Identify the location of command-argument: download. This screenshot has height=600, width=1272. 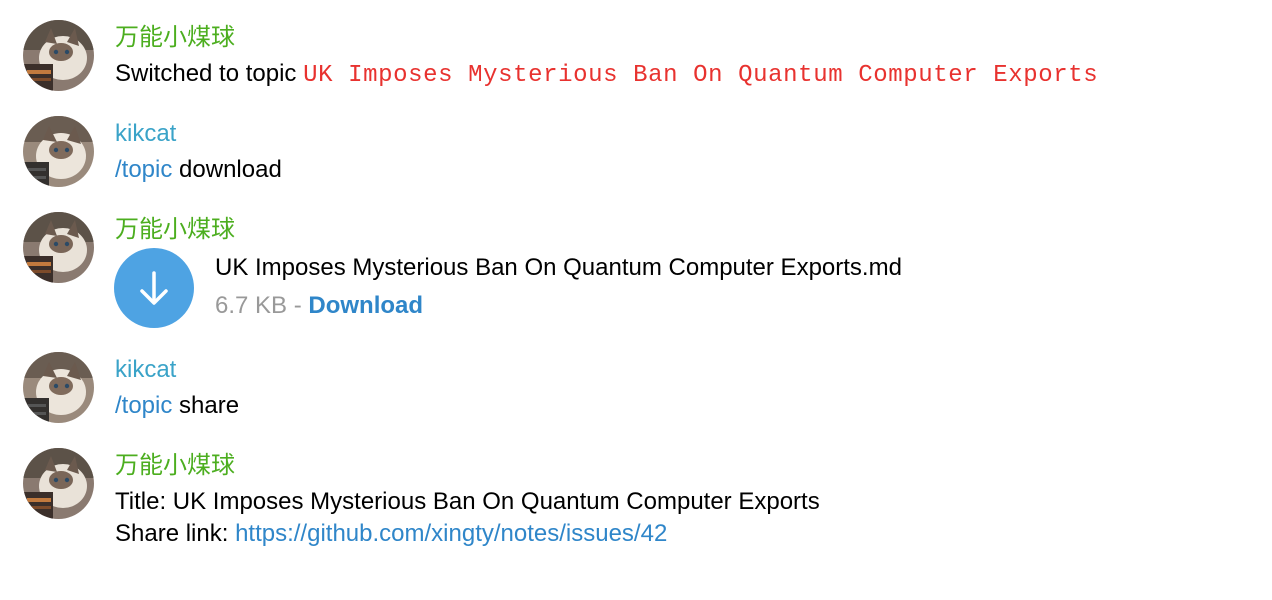
(227, 169).